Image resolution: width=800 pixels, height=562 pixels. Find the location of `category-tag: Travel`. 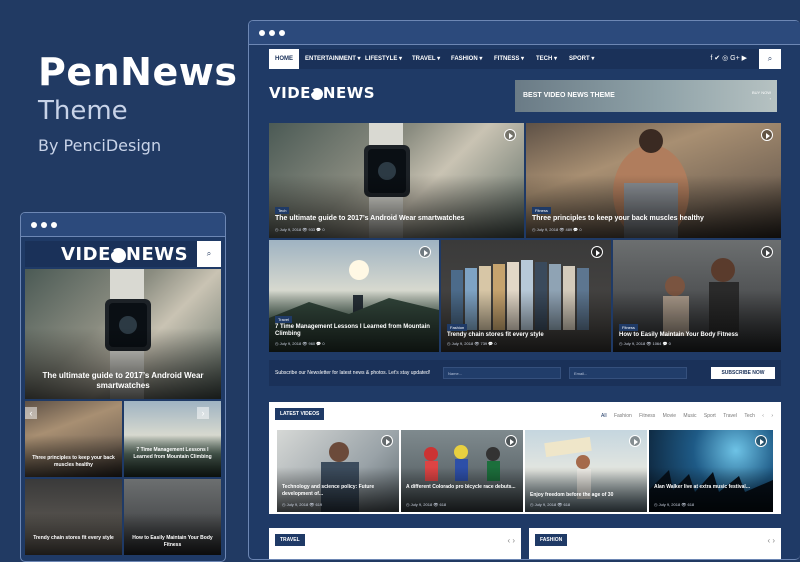

category-tag: Travel is located at coordinates (283, 319).